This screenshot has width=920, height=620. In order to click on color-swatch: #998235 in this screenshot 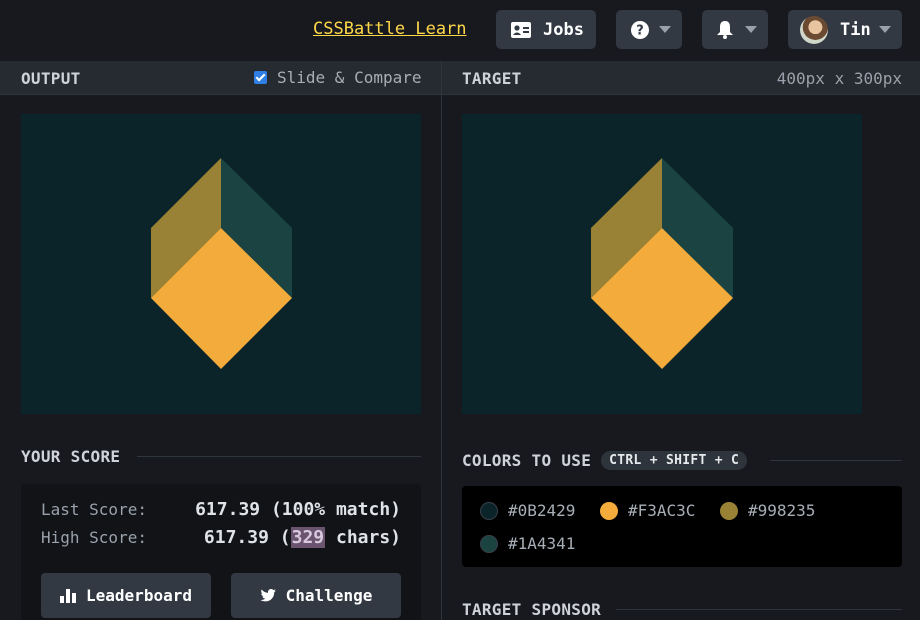, I will do `click(767, 510)`.